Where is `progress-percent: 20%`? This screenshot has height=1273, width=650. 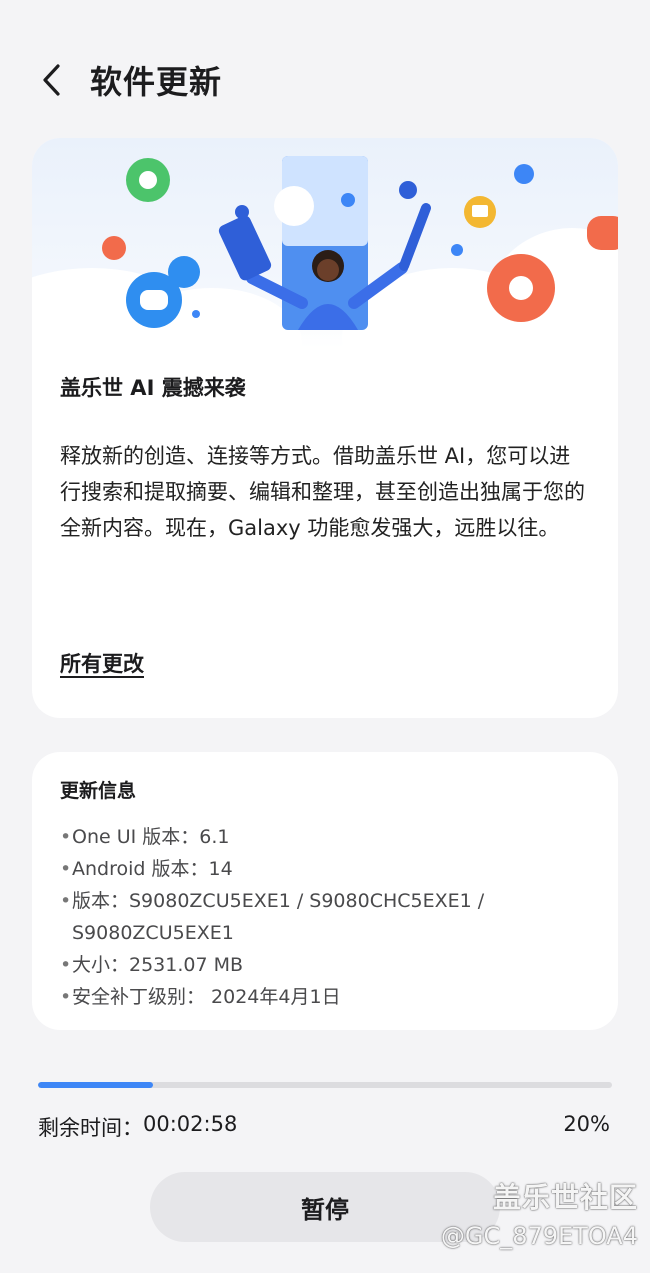
progress-percent: 20% is located at coordinates (586, 1124).